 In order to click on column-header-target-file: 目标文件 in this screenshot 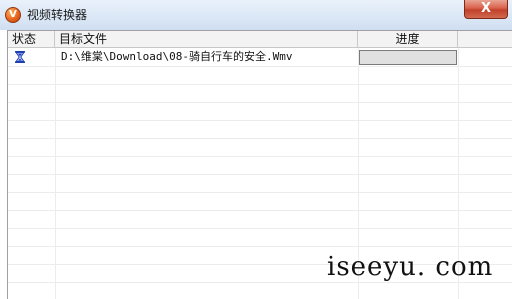, I will do `click(206, 39)`.